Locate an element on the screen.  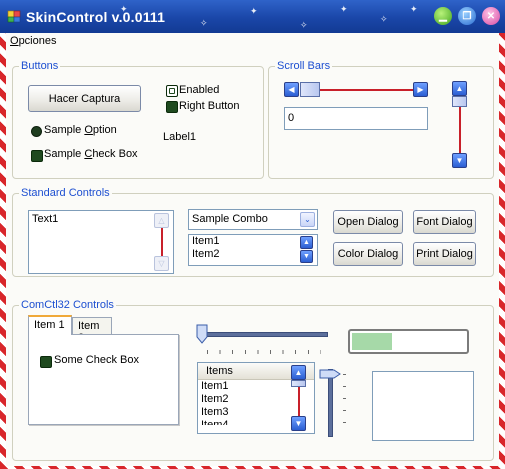
listview-header-label: Items is located at coordinates (219, 371).